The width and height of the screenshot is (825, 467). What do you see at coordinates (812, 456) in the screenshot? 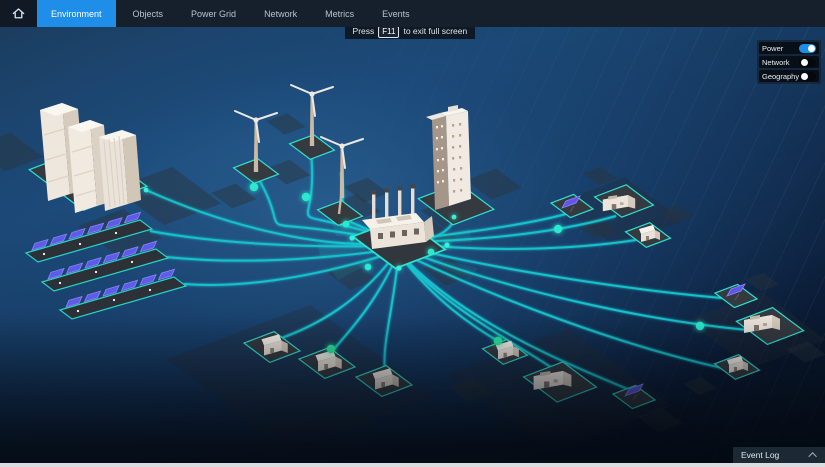
I see `chevron-up-icon` at bounding box center [812, 456].